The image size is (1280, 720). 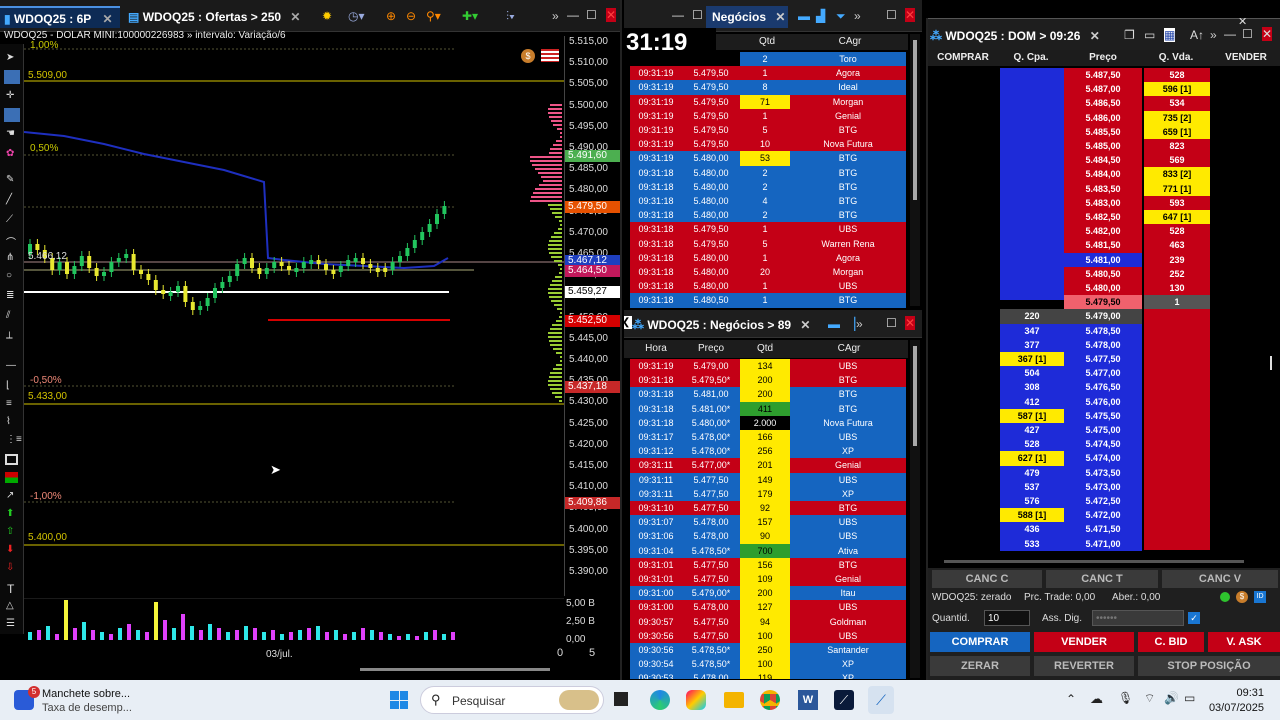 I want to click on trendline-icon: ⟋, so click(x=9, y=219).